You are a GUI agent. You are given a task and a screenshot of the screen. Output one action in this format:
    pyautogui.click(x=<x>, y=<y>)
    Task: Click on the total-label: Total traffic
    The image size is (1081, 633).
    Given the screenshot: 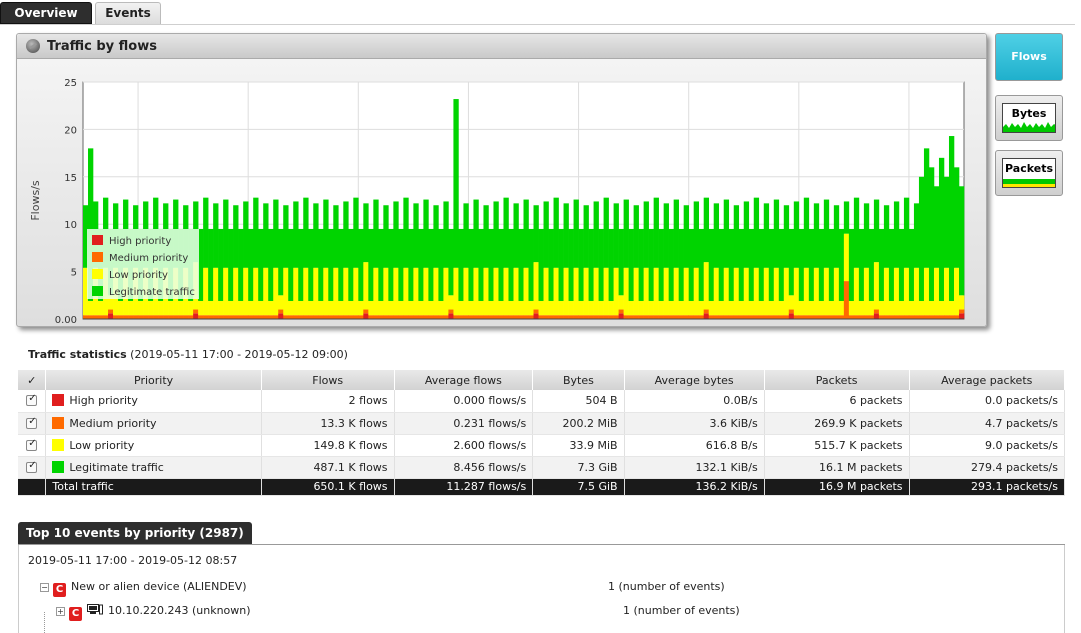 What is the action you would take?
    pyautogui.click(x=153, y=487)
    